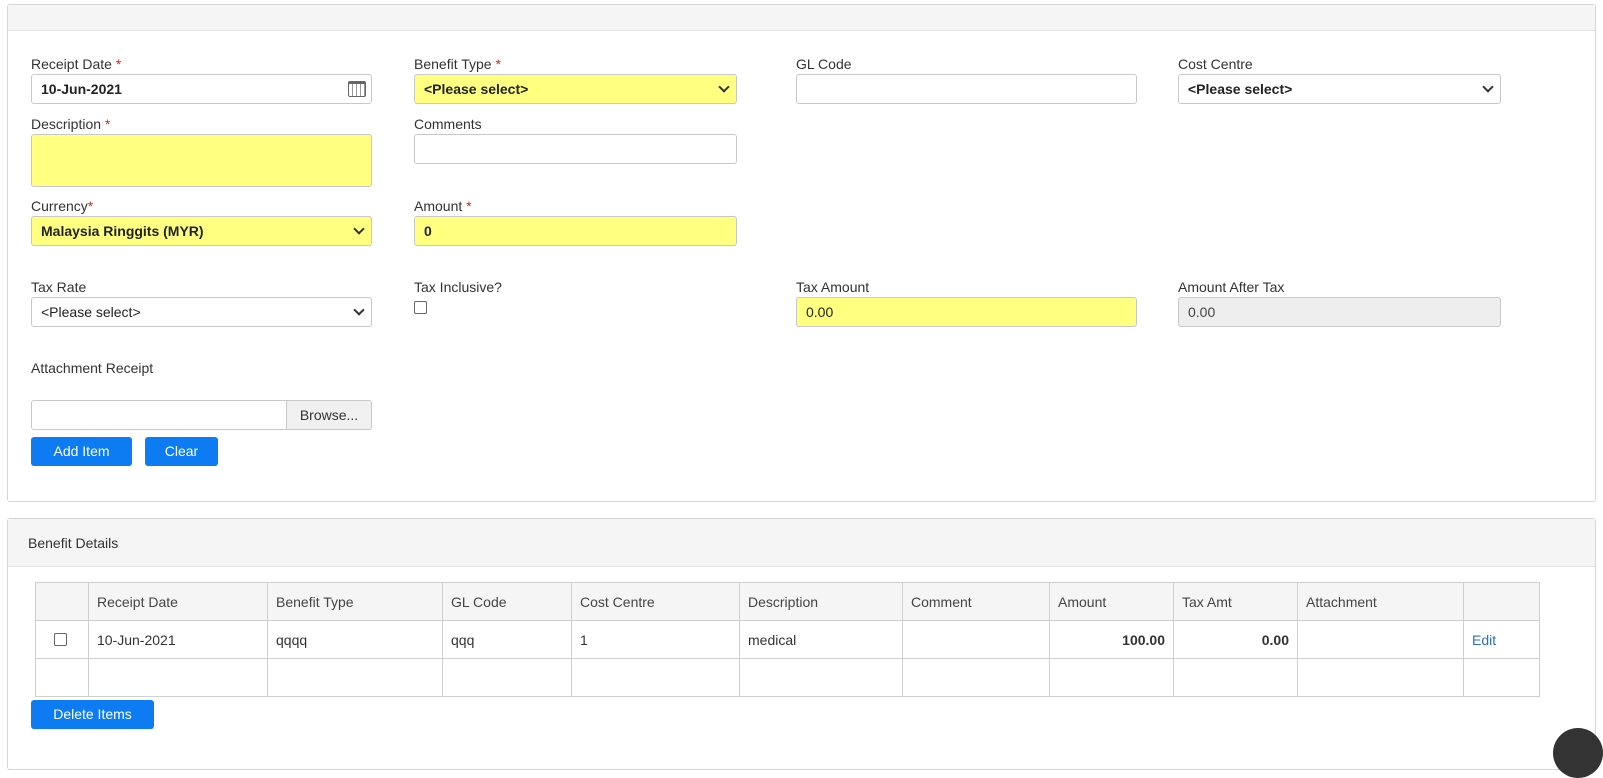  What do you see at coordinates (122, 231) in the screenshot?
I see `currency-value: Malaysia Ringgits (MYR)` at bounding box center [122, 231].